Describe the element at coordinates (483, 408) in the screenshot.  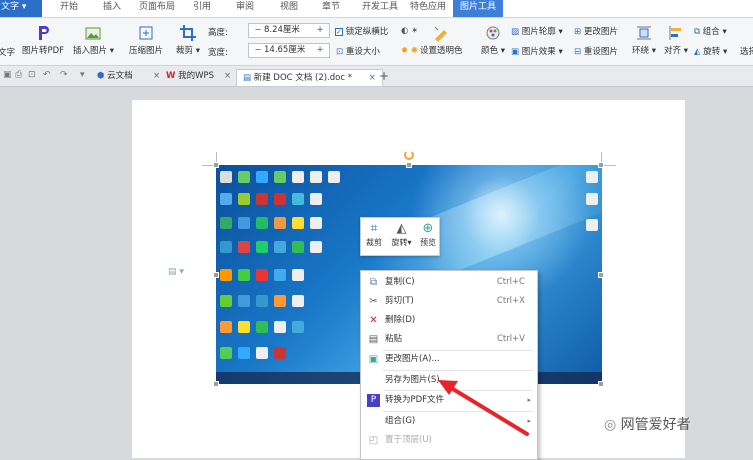
I see `red-arrow-annotation` at that location.